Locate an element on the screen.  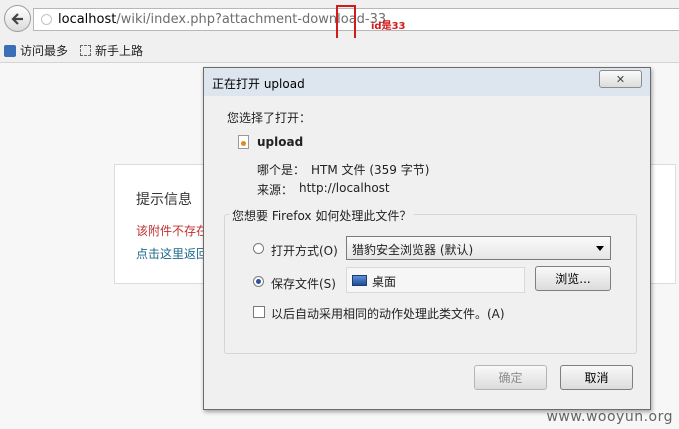
open-with-radio is located at coordinates (258, 248).